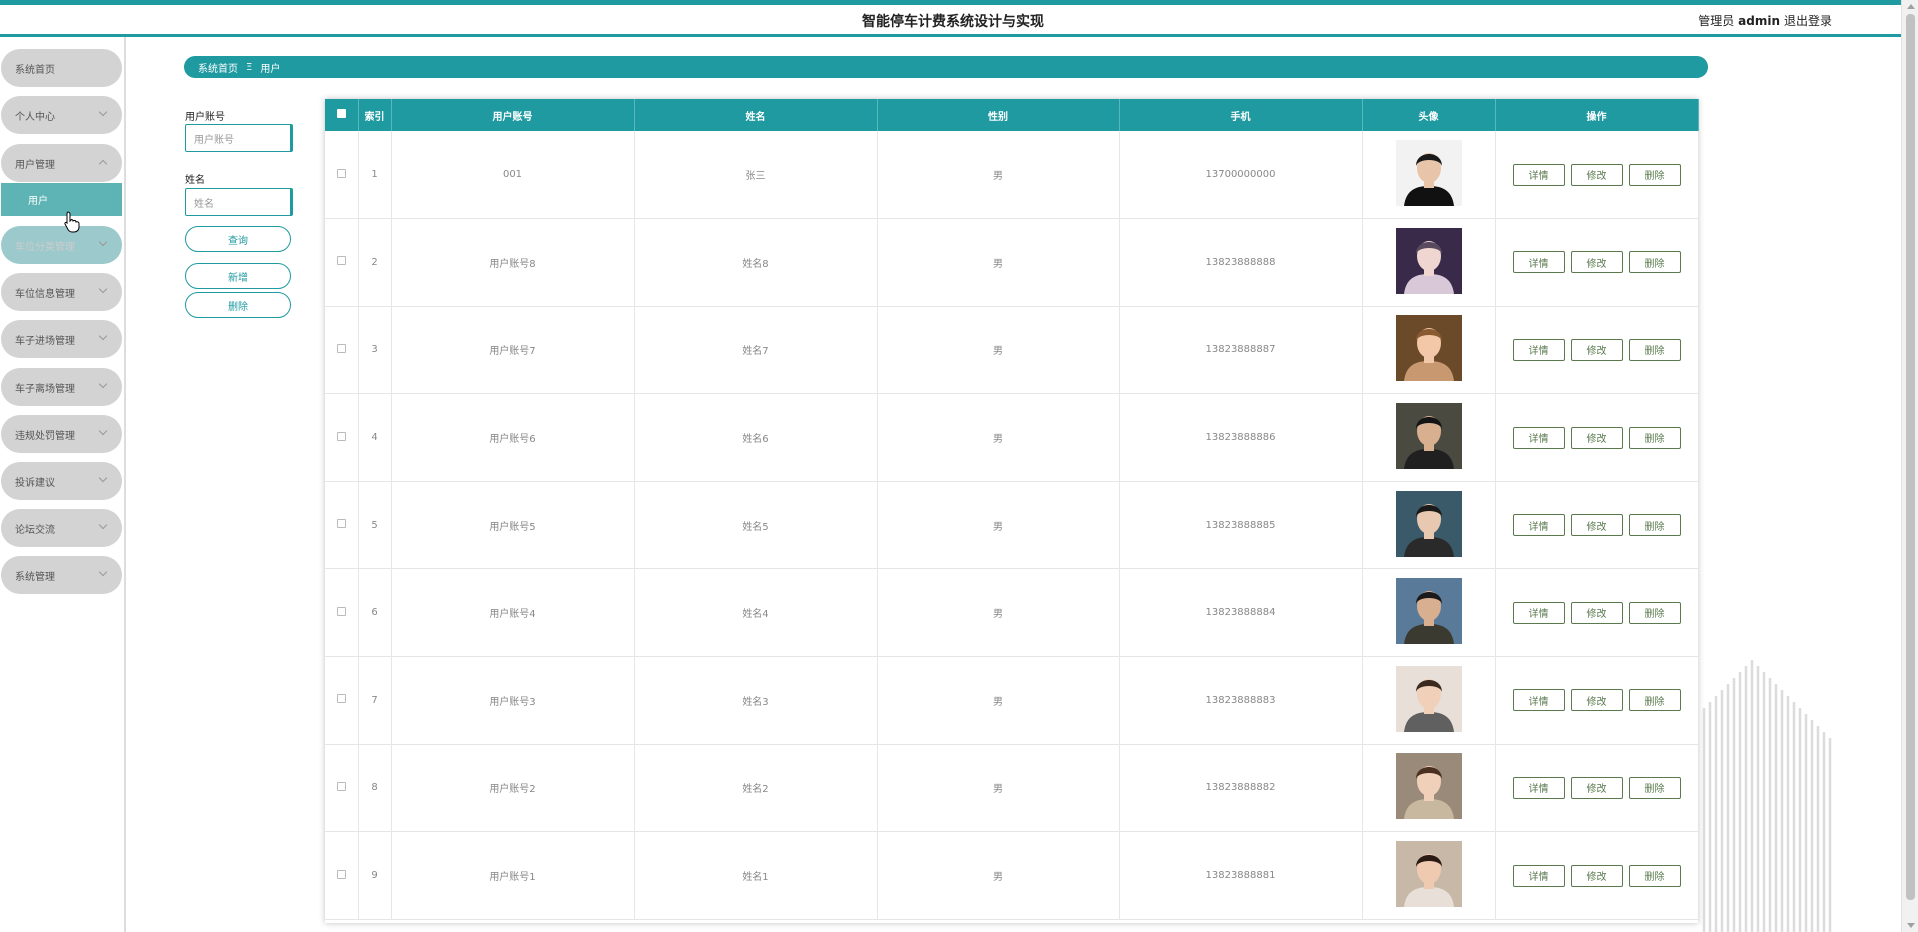 The width and height of the screenshot is (1918, 932). I want to click on cell-phone: 13823888882, so click(1241, 788).